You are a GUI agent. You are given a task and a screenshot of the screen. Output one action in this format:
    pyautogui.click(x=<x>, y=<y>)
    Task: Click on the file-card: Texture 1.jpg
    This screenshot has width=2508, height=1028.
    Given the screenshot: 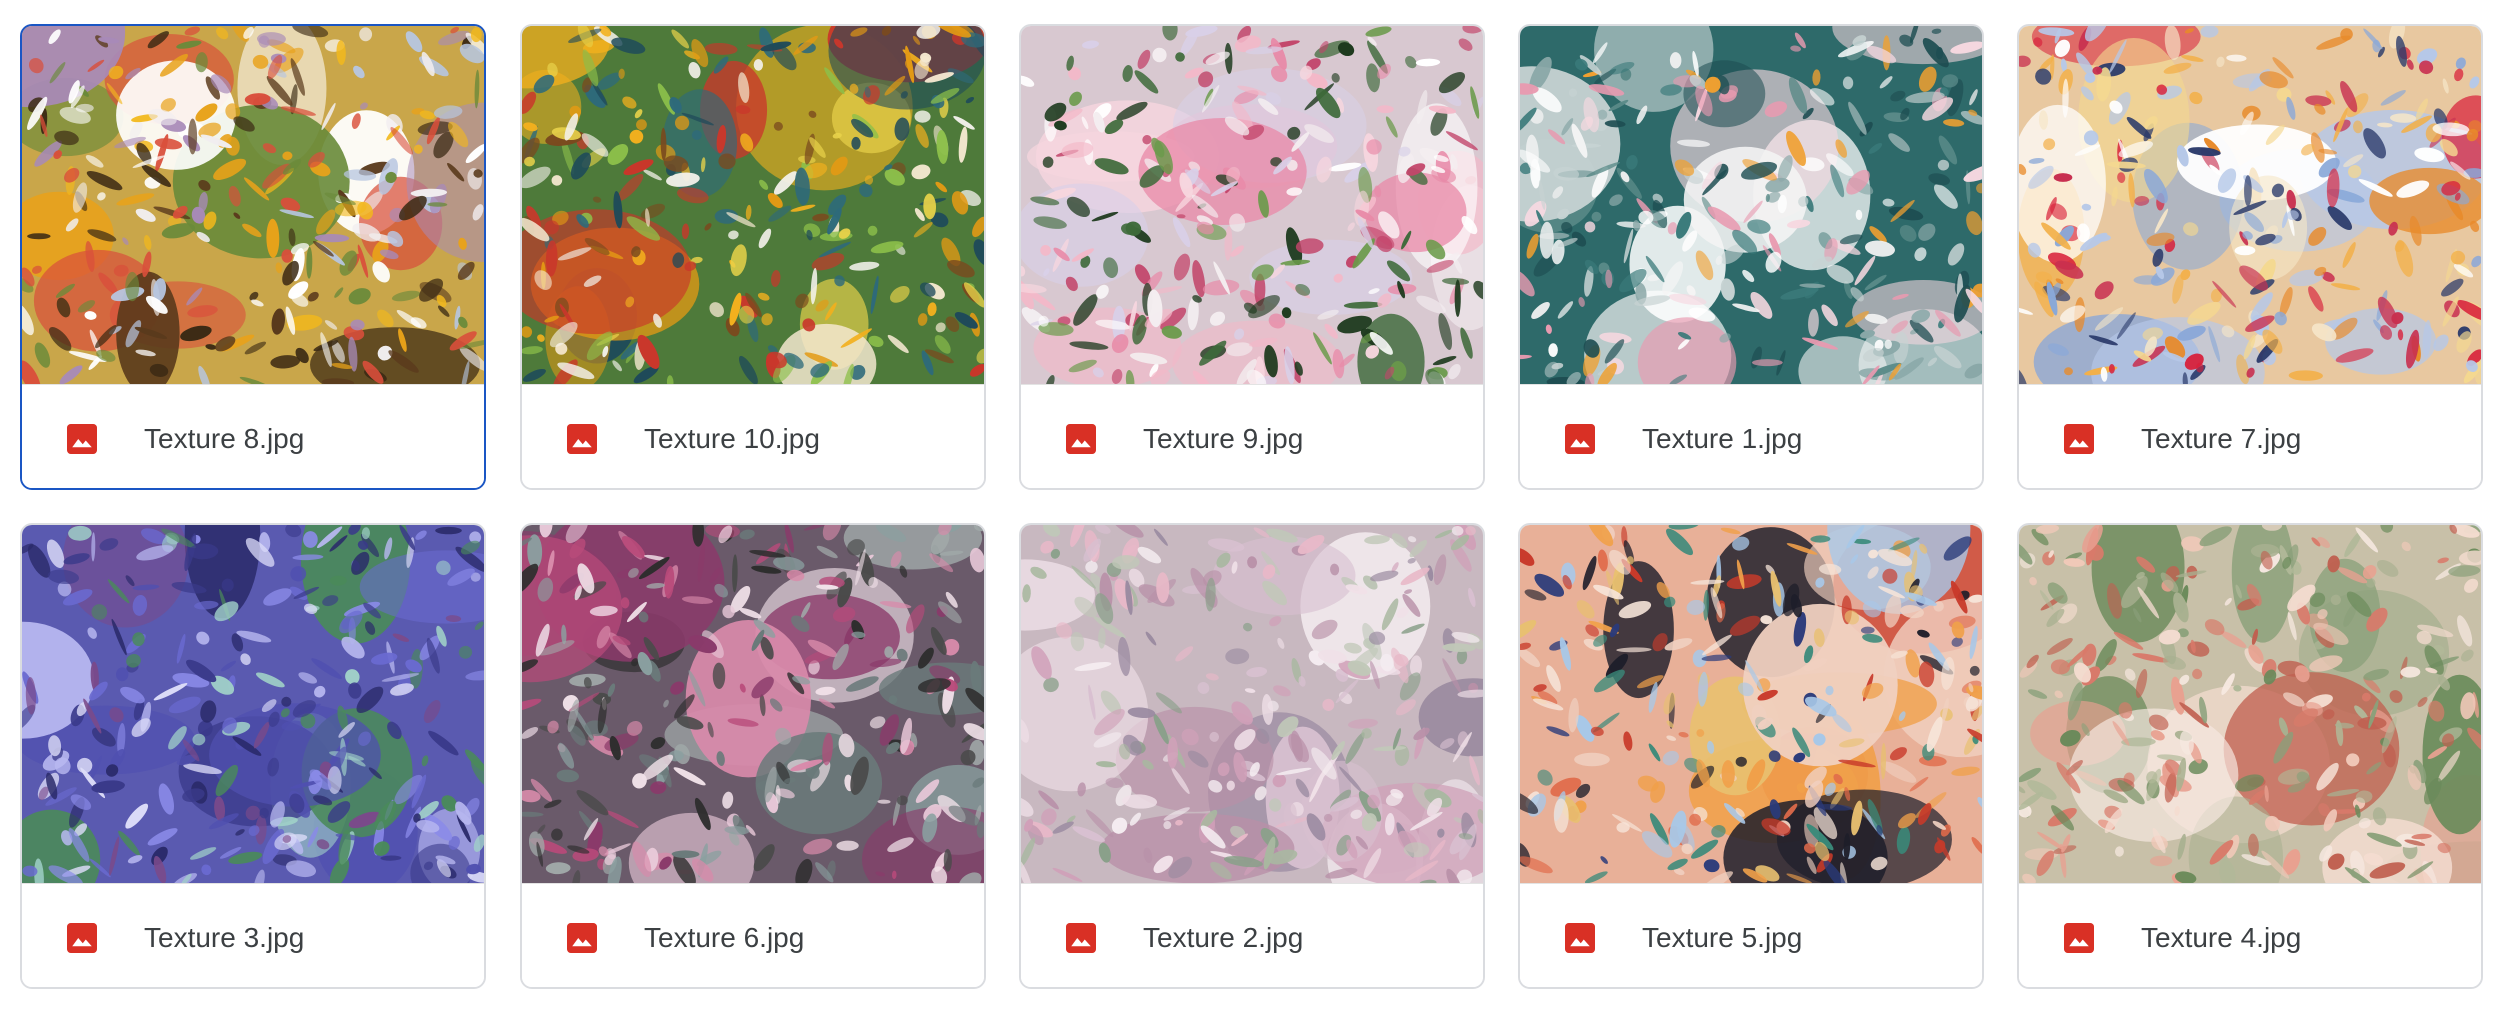 What is the action you would take?
    pyautogui.click(x=1751, y=257)
    